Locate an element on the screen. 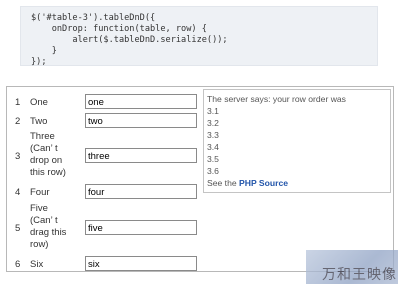 Image resolution: width=400 pixels, height=286 pixels. row-order-item: 3.3 is located at coordinates (213, 135).